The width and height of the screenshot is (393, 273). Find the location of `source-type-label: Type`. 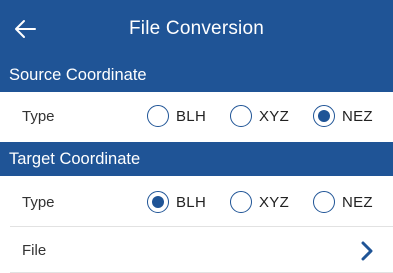

source-type-label: Type is located at coordinates (38, 116).